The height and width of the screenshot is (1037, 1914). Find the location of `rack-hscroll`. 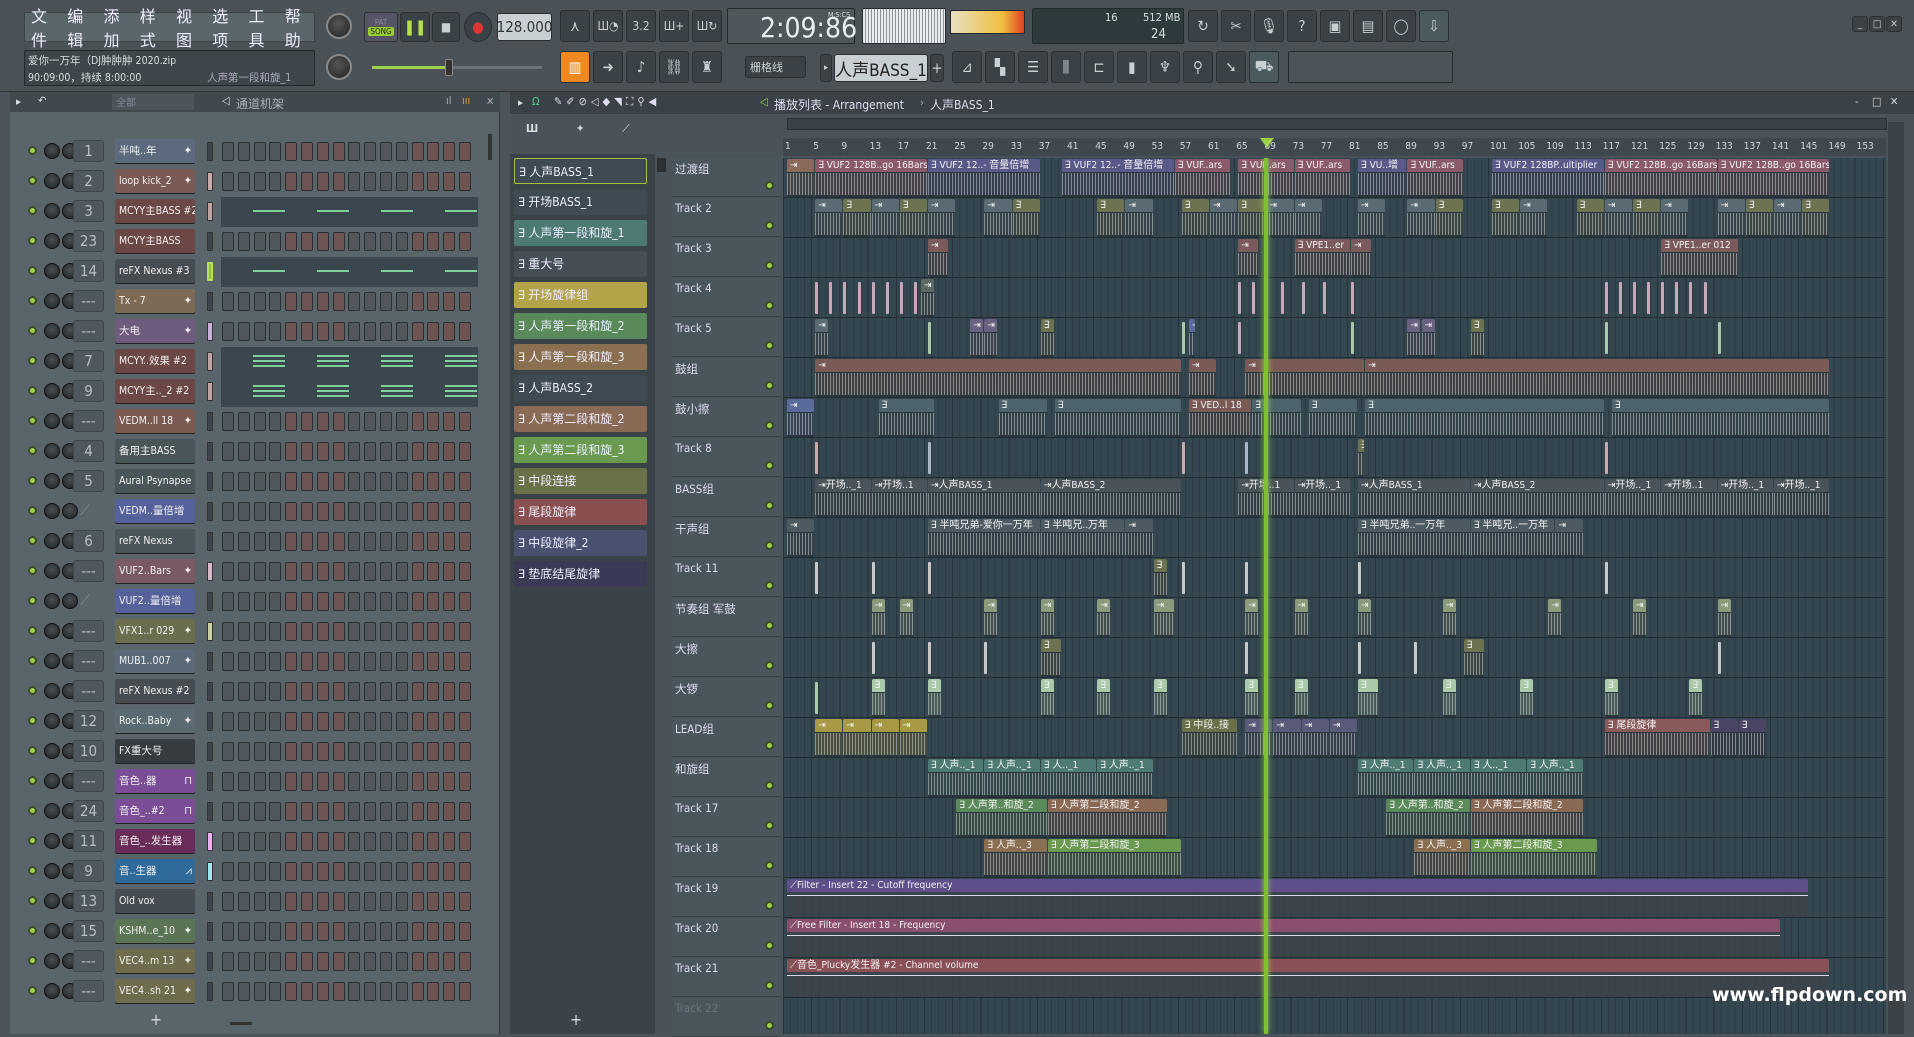

rack-hscroll is located at coordinates (241, 1023).